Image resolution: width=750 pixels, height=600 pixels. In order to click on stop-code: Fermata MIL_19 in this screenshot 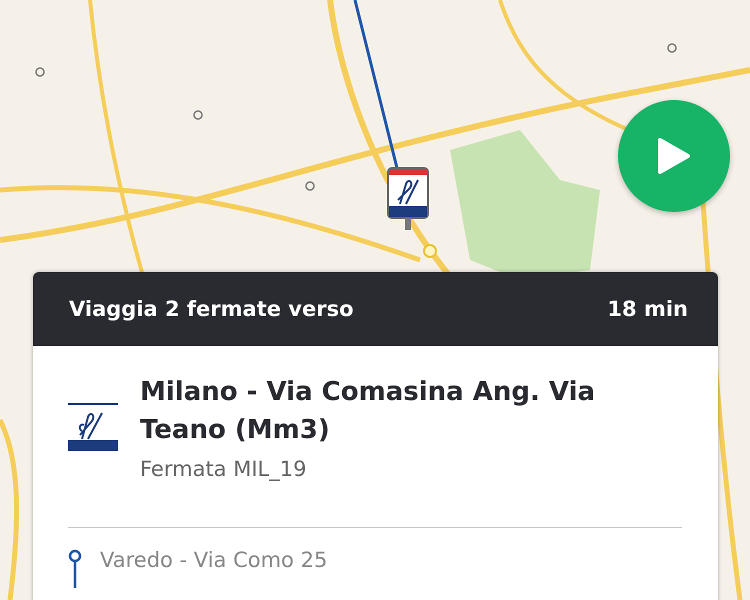, I will do `click(224, 469)`.